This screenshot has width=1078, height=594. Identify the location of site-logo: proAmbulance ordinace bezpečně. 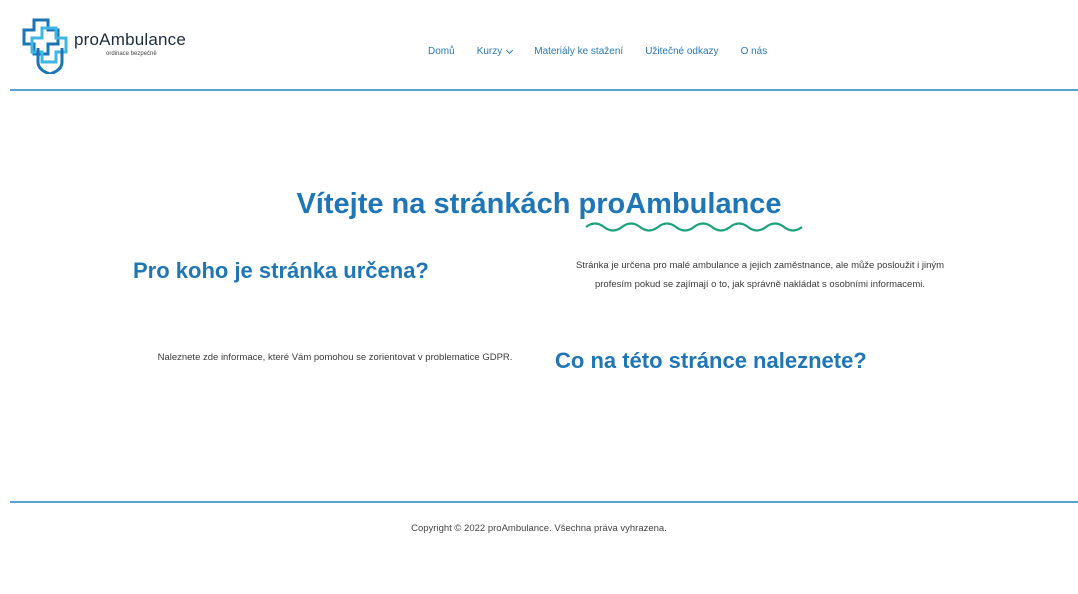
(111, 44).